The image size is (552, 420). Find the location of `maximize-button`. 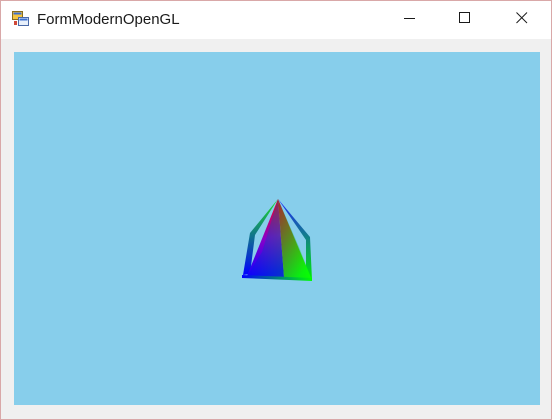

maximize-button is located at coordinates (465, 20).